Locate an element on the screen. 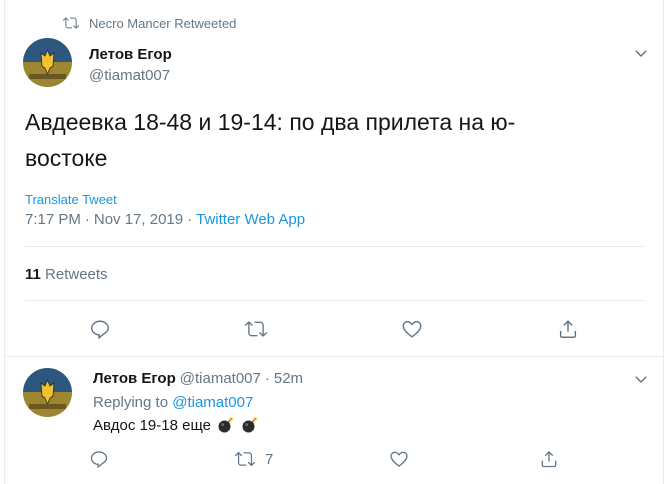 Image resolution: width=670 pixels, height=484 pixels. tweet-date: Nov 17, 2019 is located at coordinates (138, 219).